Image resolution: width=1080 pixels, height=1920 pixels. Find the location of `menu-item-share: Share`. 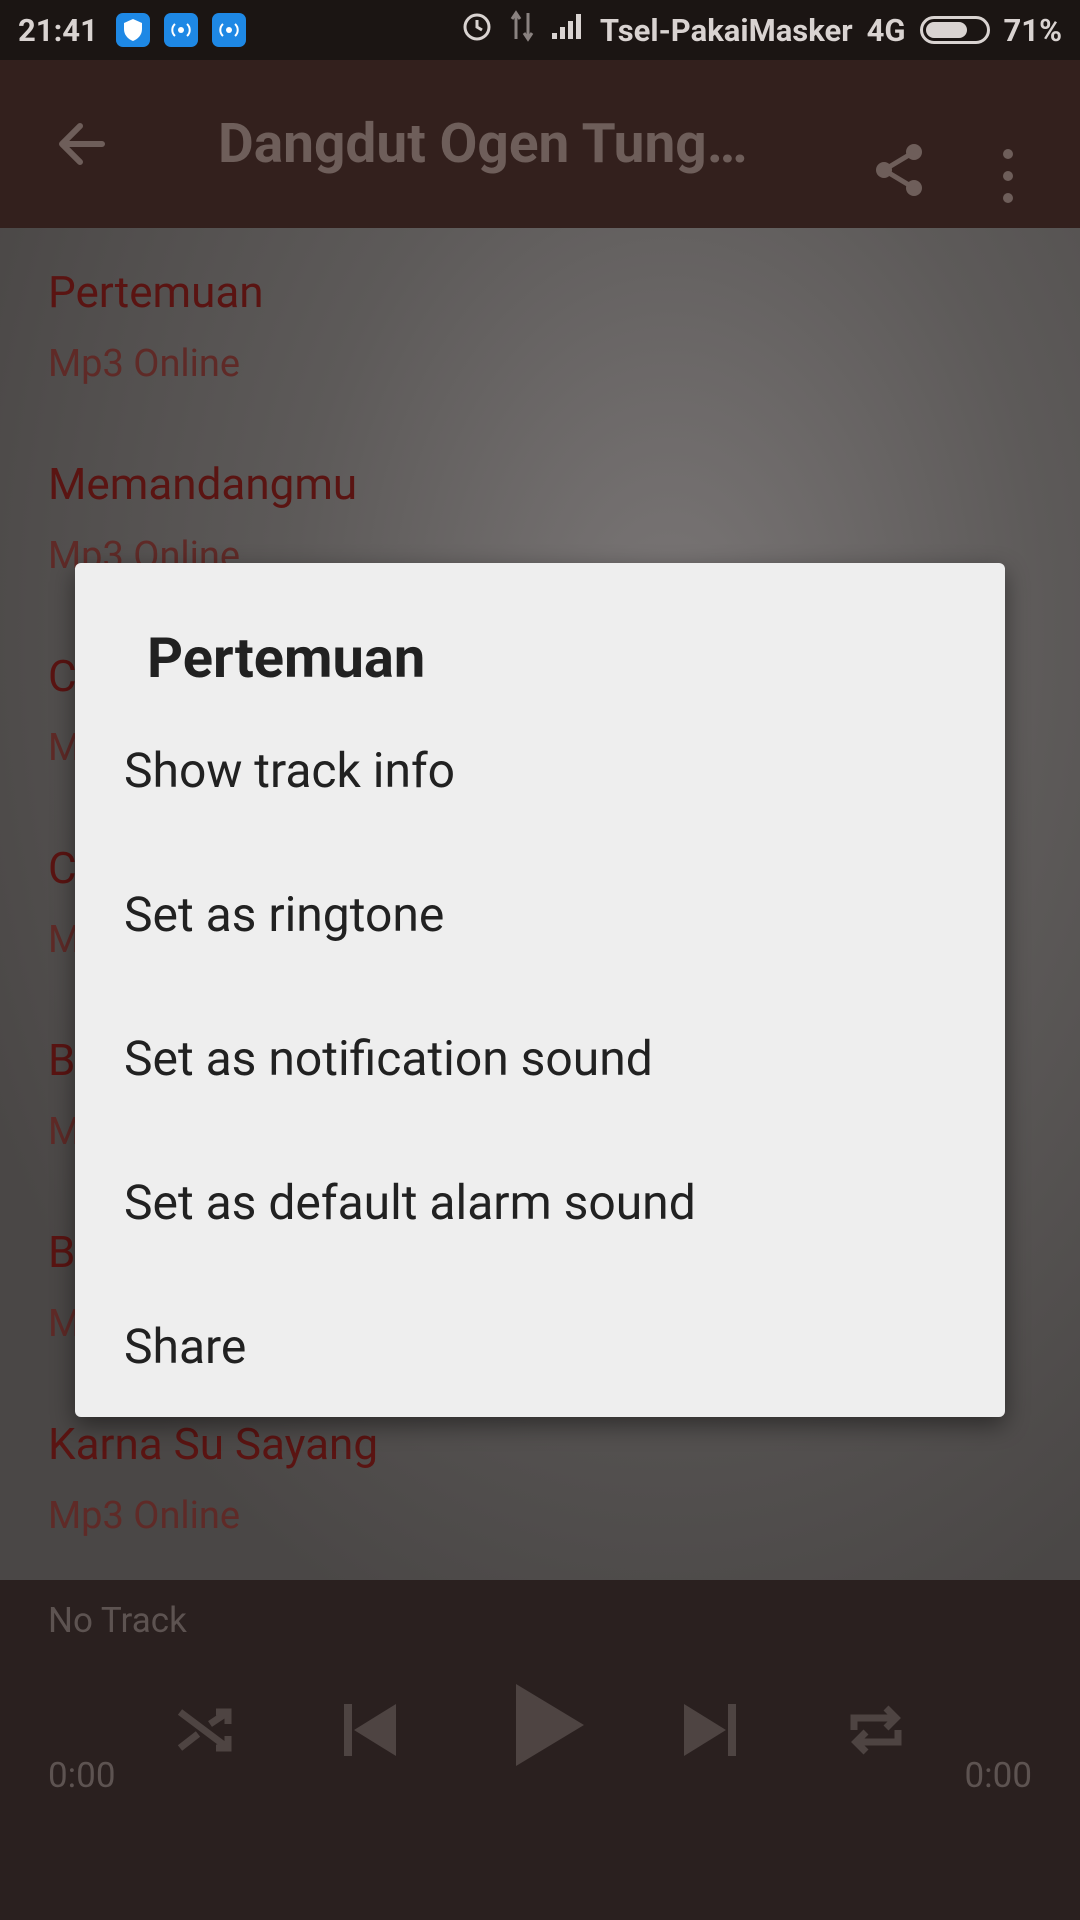

menu-item-share: Share is located at coordinates (544, 1346).